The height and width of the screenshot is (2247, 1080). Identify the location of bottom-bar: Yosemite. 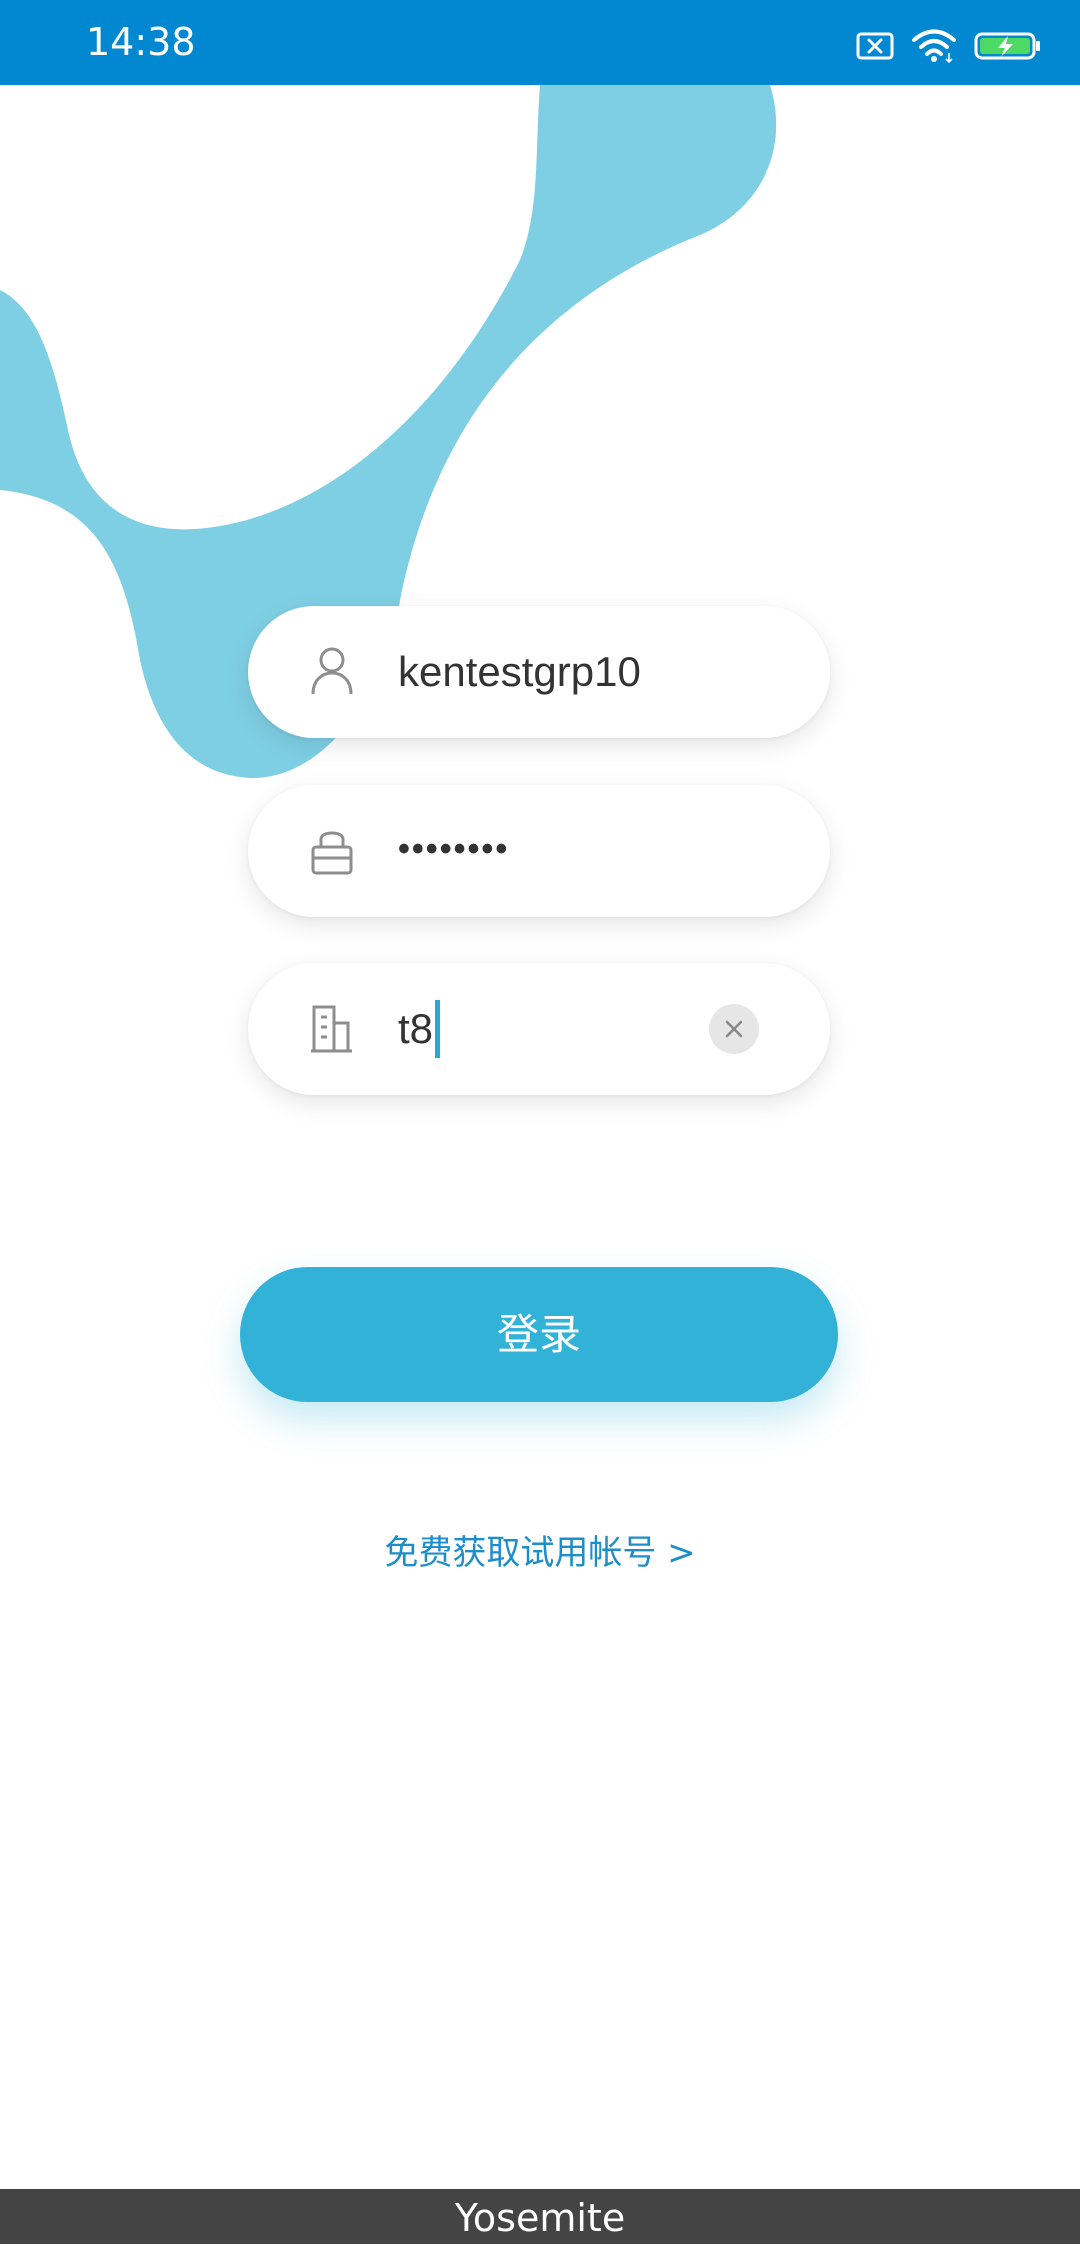
(540, 2216).